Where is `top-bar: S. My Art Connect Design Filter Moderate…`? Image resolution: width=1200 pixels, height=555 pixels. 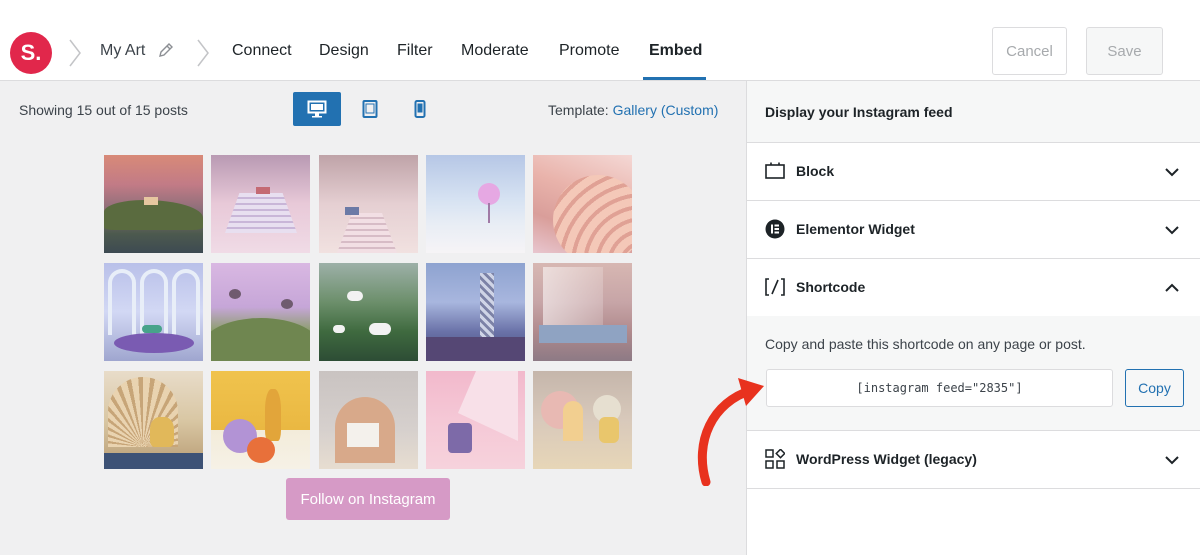 top-bar: S. My Art Connect Design Filter Moderate… is located at coordinates (600, 40).